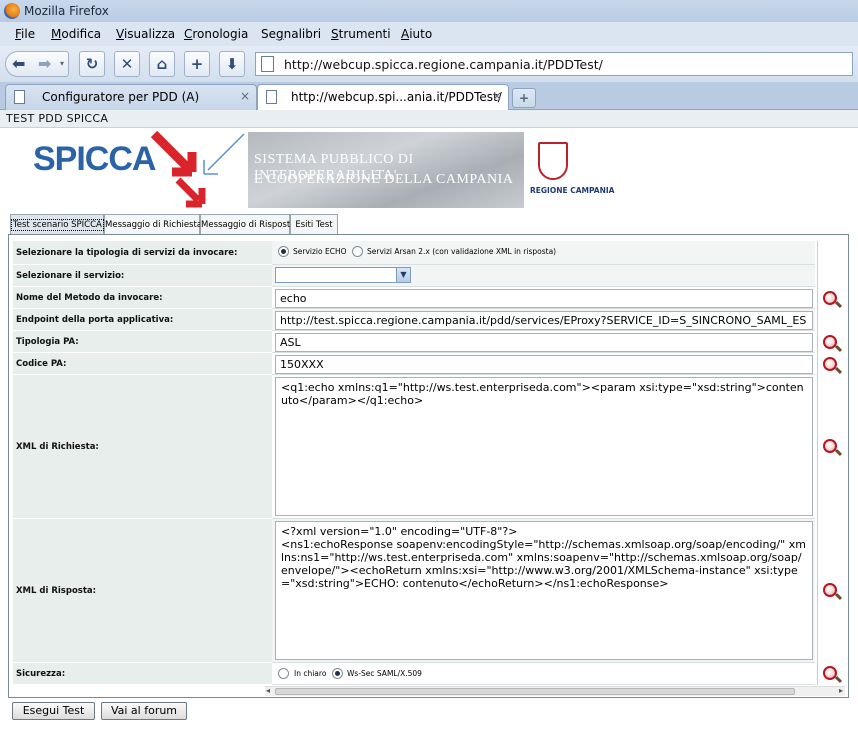  Describe the element at coordinates (337, 673) in the screenshot. I see `radio-ws-sec` at that location.